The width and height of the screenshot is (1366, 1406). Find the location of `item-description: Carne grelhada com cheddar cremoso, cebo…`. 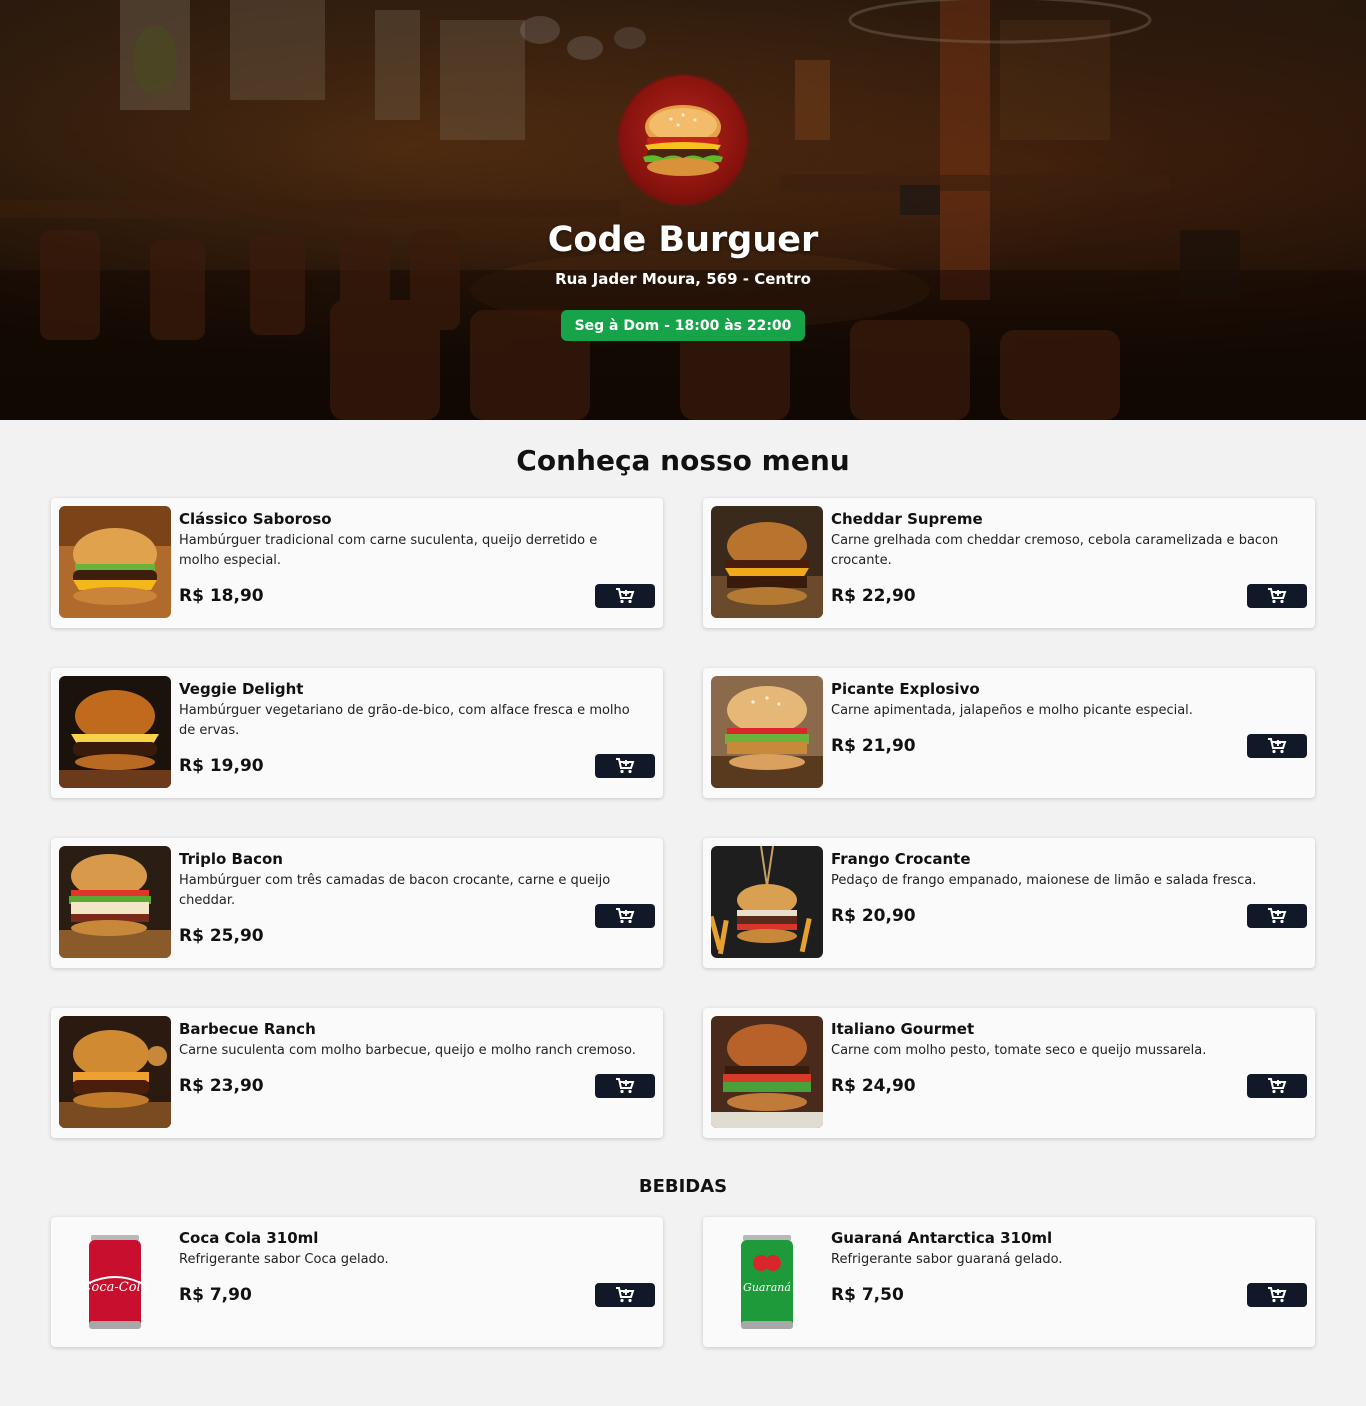

item-description: Carne grelhada com cheddar cremoso, cebo… is located at coordinates (1055, 550).